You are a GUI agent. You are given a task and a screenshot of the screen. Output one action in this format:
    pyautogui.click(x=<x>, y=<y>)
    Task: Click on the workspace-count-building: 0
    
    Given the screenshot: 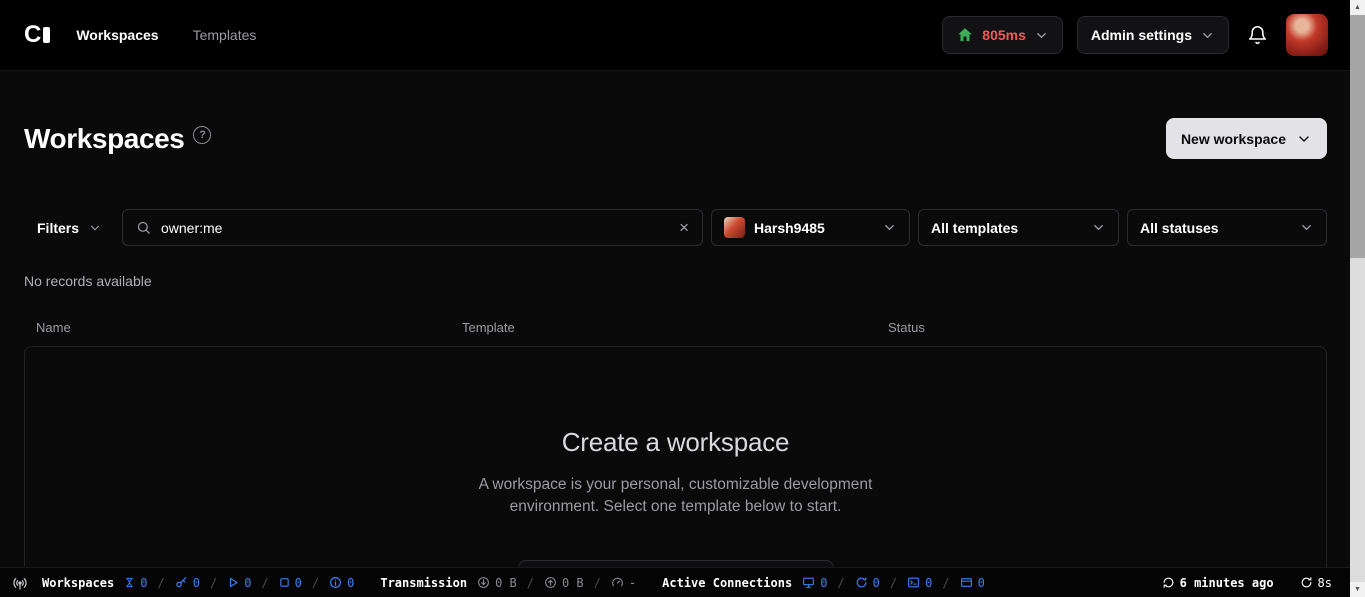 What is the action you would take?
    pyautogui.click(x=187, y=583)
    